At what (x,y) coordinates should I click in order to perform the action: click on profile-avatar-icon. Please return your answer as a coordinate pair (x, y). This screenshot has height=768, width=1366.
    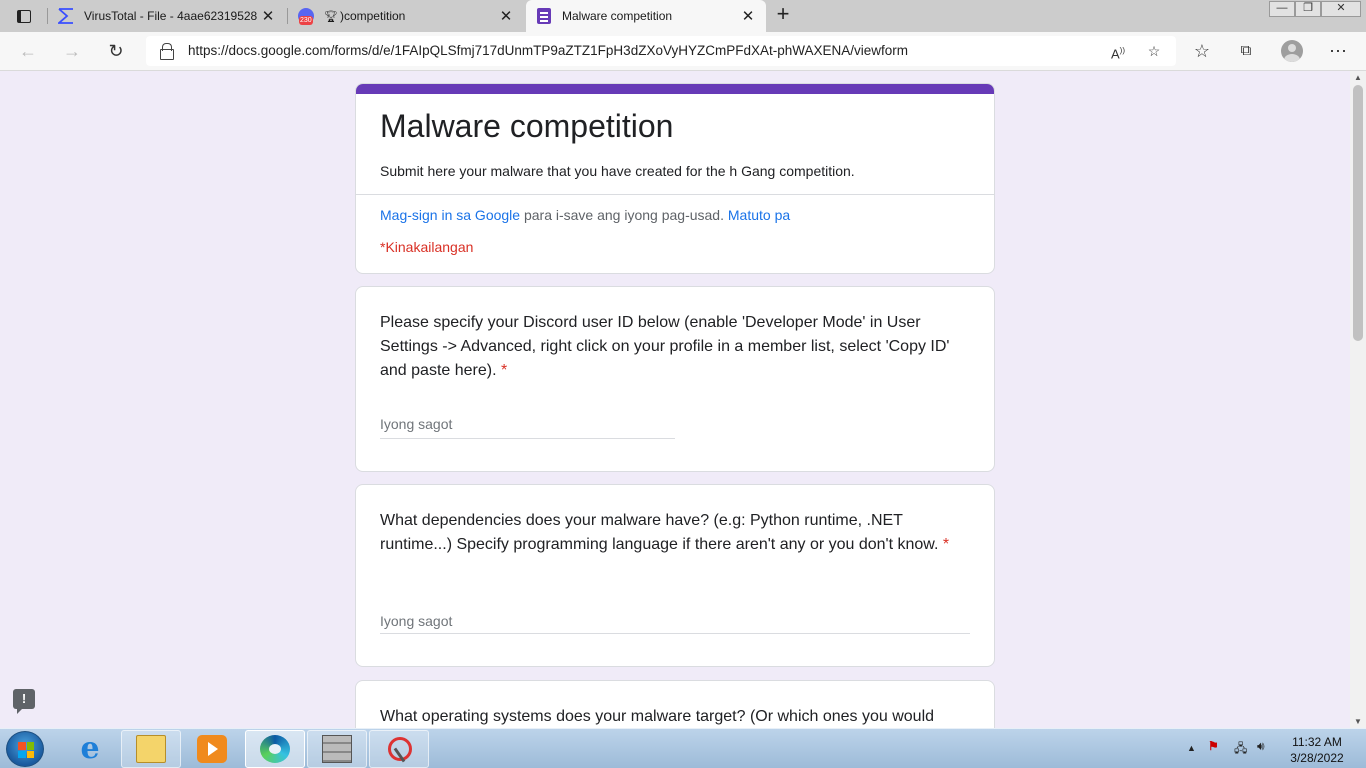
    Looking at the image, I should click on (1292, 51).